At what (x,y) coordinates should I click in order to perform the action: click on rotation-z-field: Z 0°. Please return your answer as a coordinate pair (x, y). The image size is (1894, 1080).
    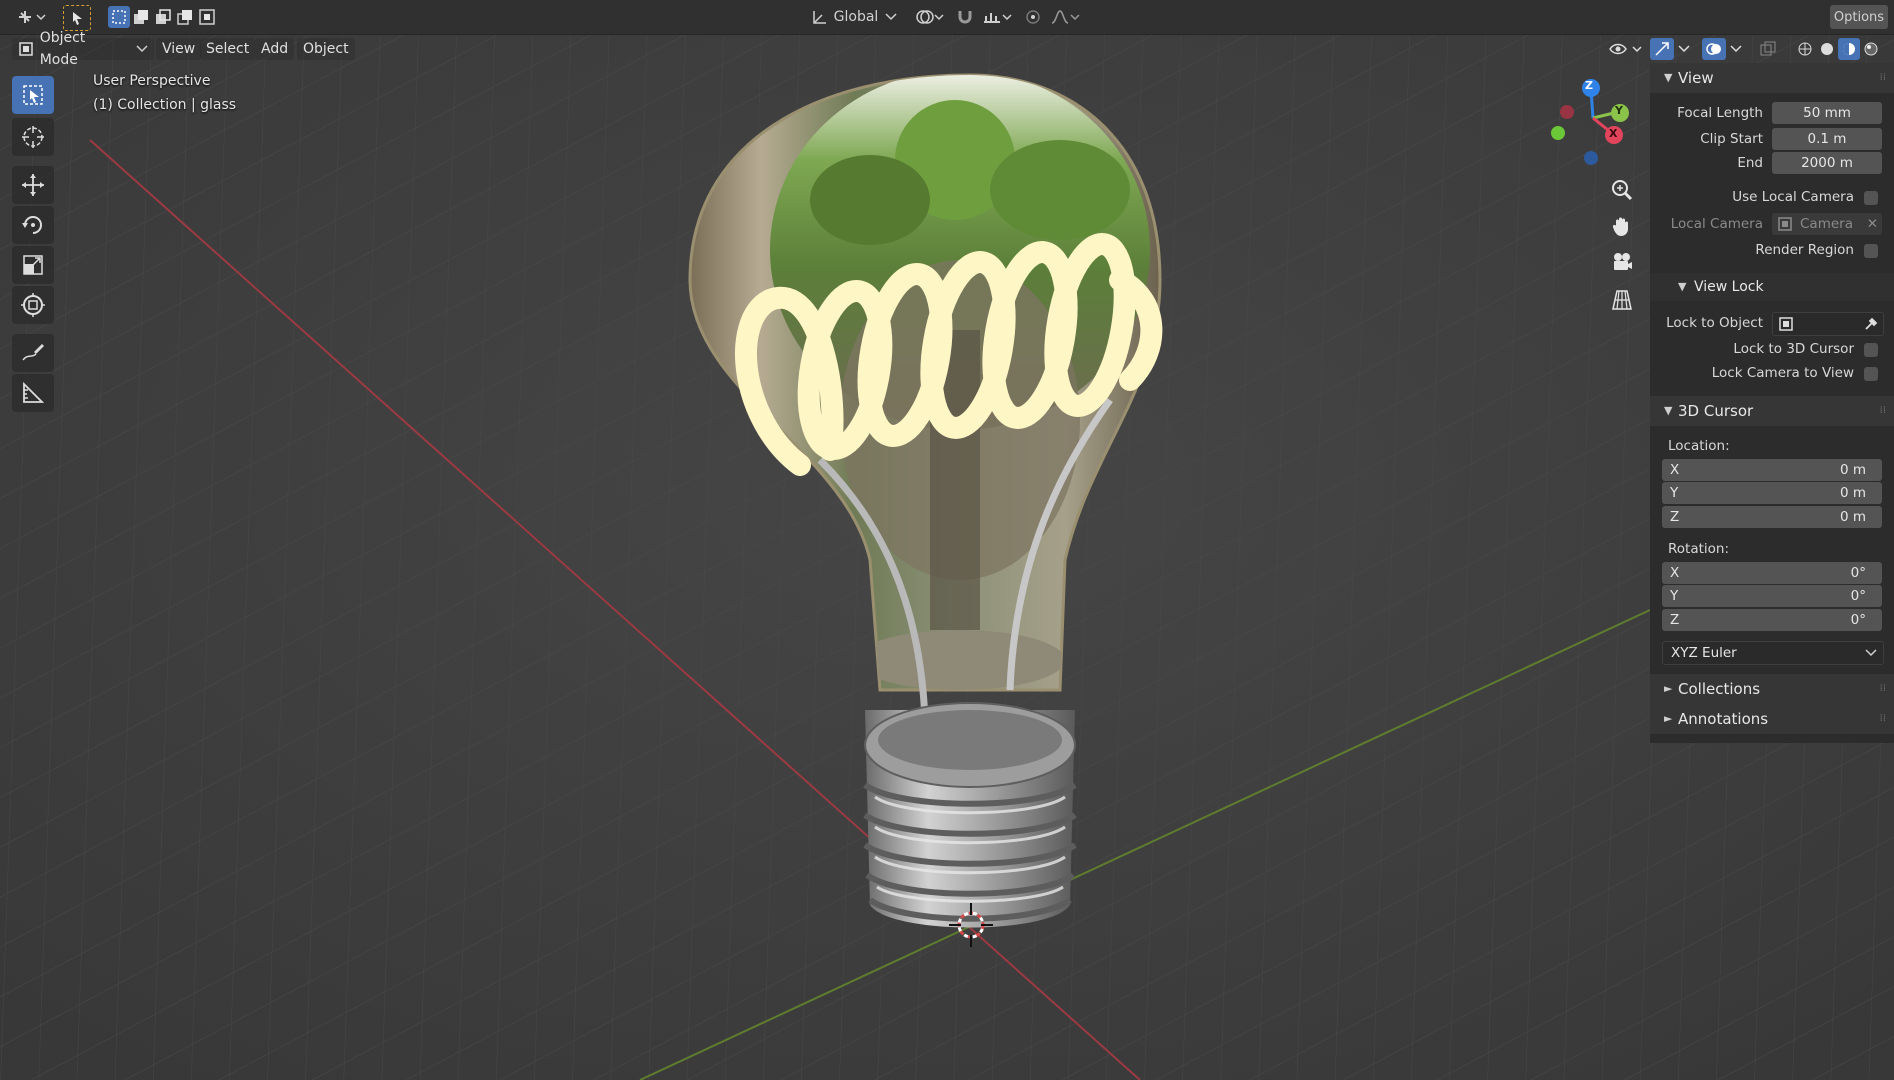
    Looking at the image, I should click on (1772, 620).